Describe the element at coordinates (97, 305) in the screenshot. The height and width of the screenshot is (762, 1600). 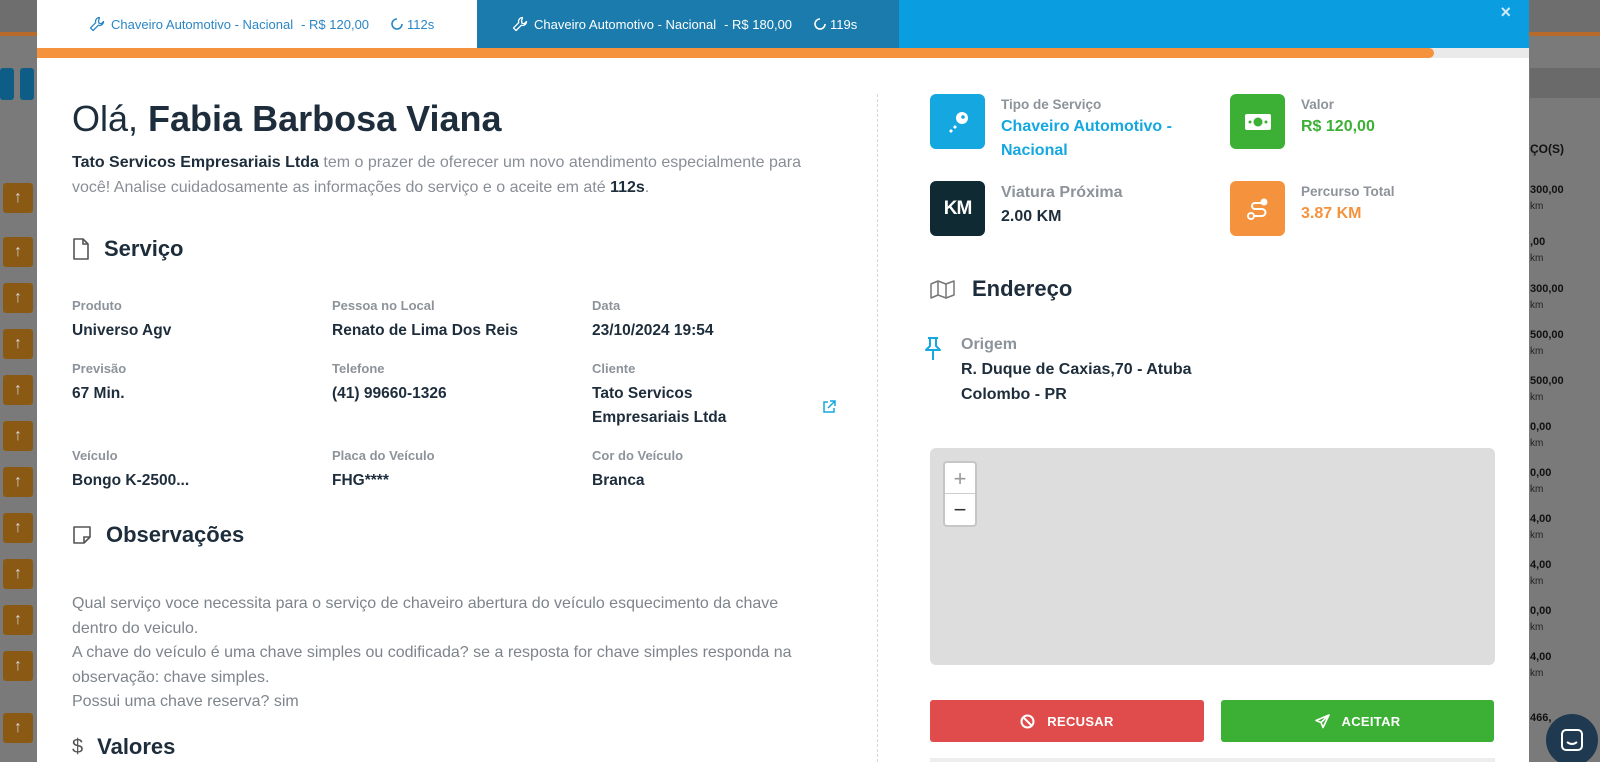
I see `field-label: Produto` at that location.